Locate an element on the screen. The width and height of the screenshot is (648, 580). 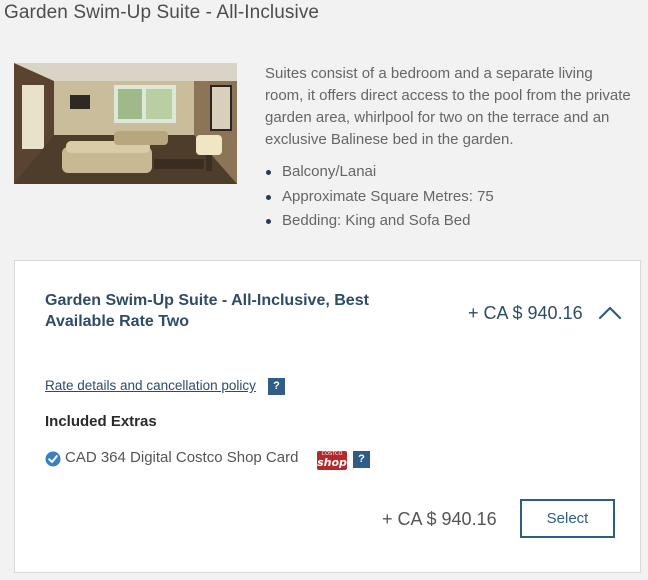
feature-item: Approximate Square Metres: 75 is located at coordinates (450, 197).